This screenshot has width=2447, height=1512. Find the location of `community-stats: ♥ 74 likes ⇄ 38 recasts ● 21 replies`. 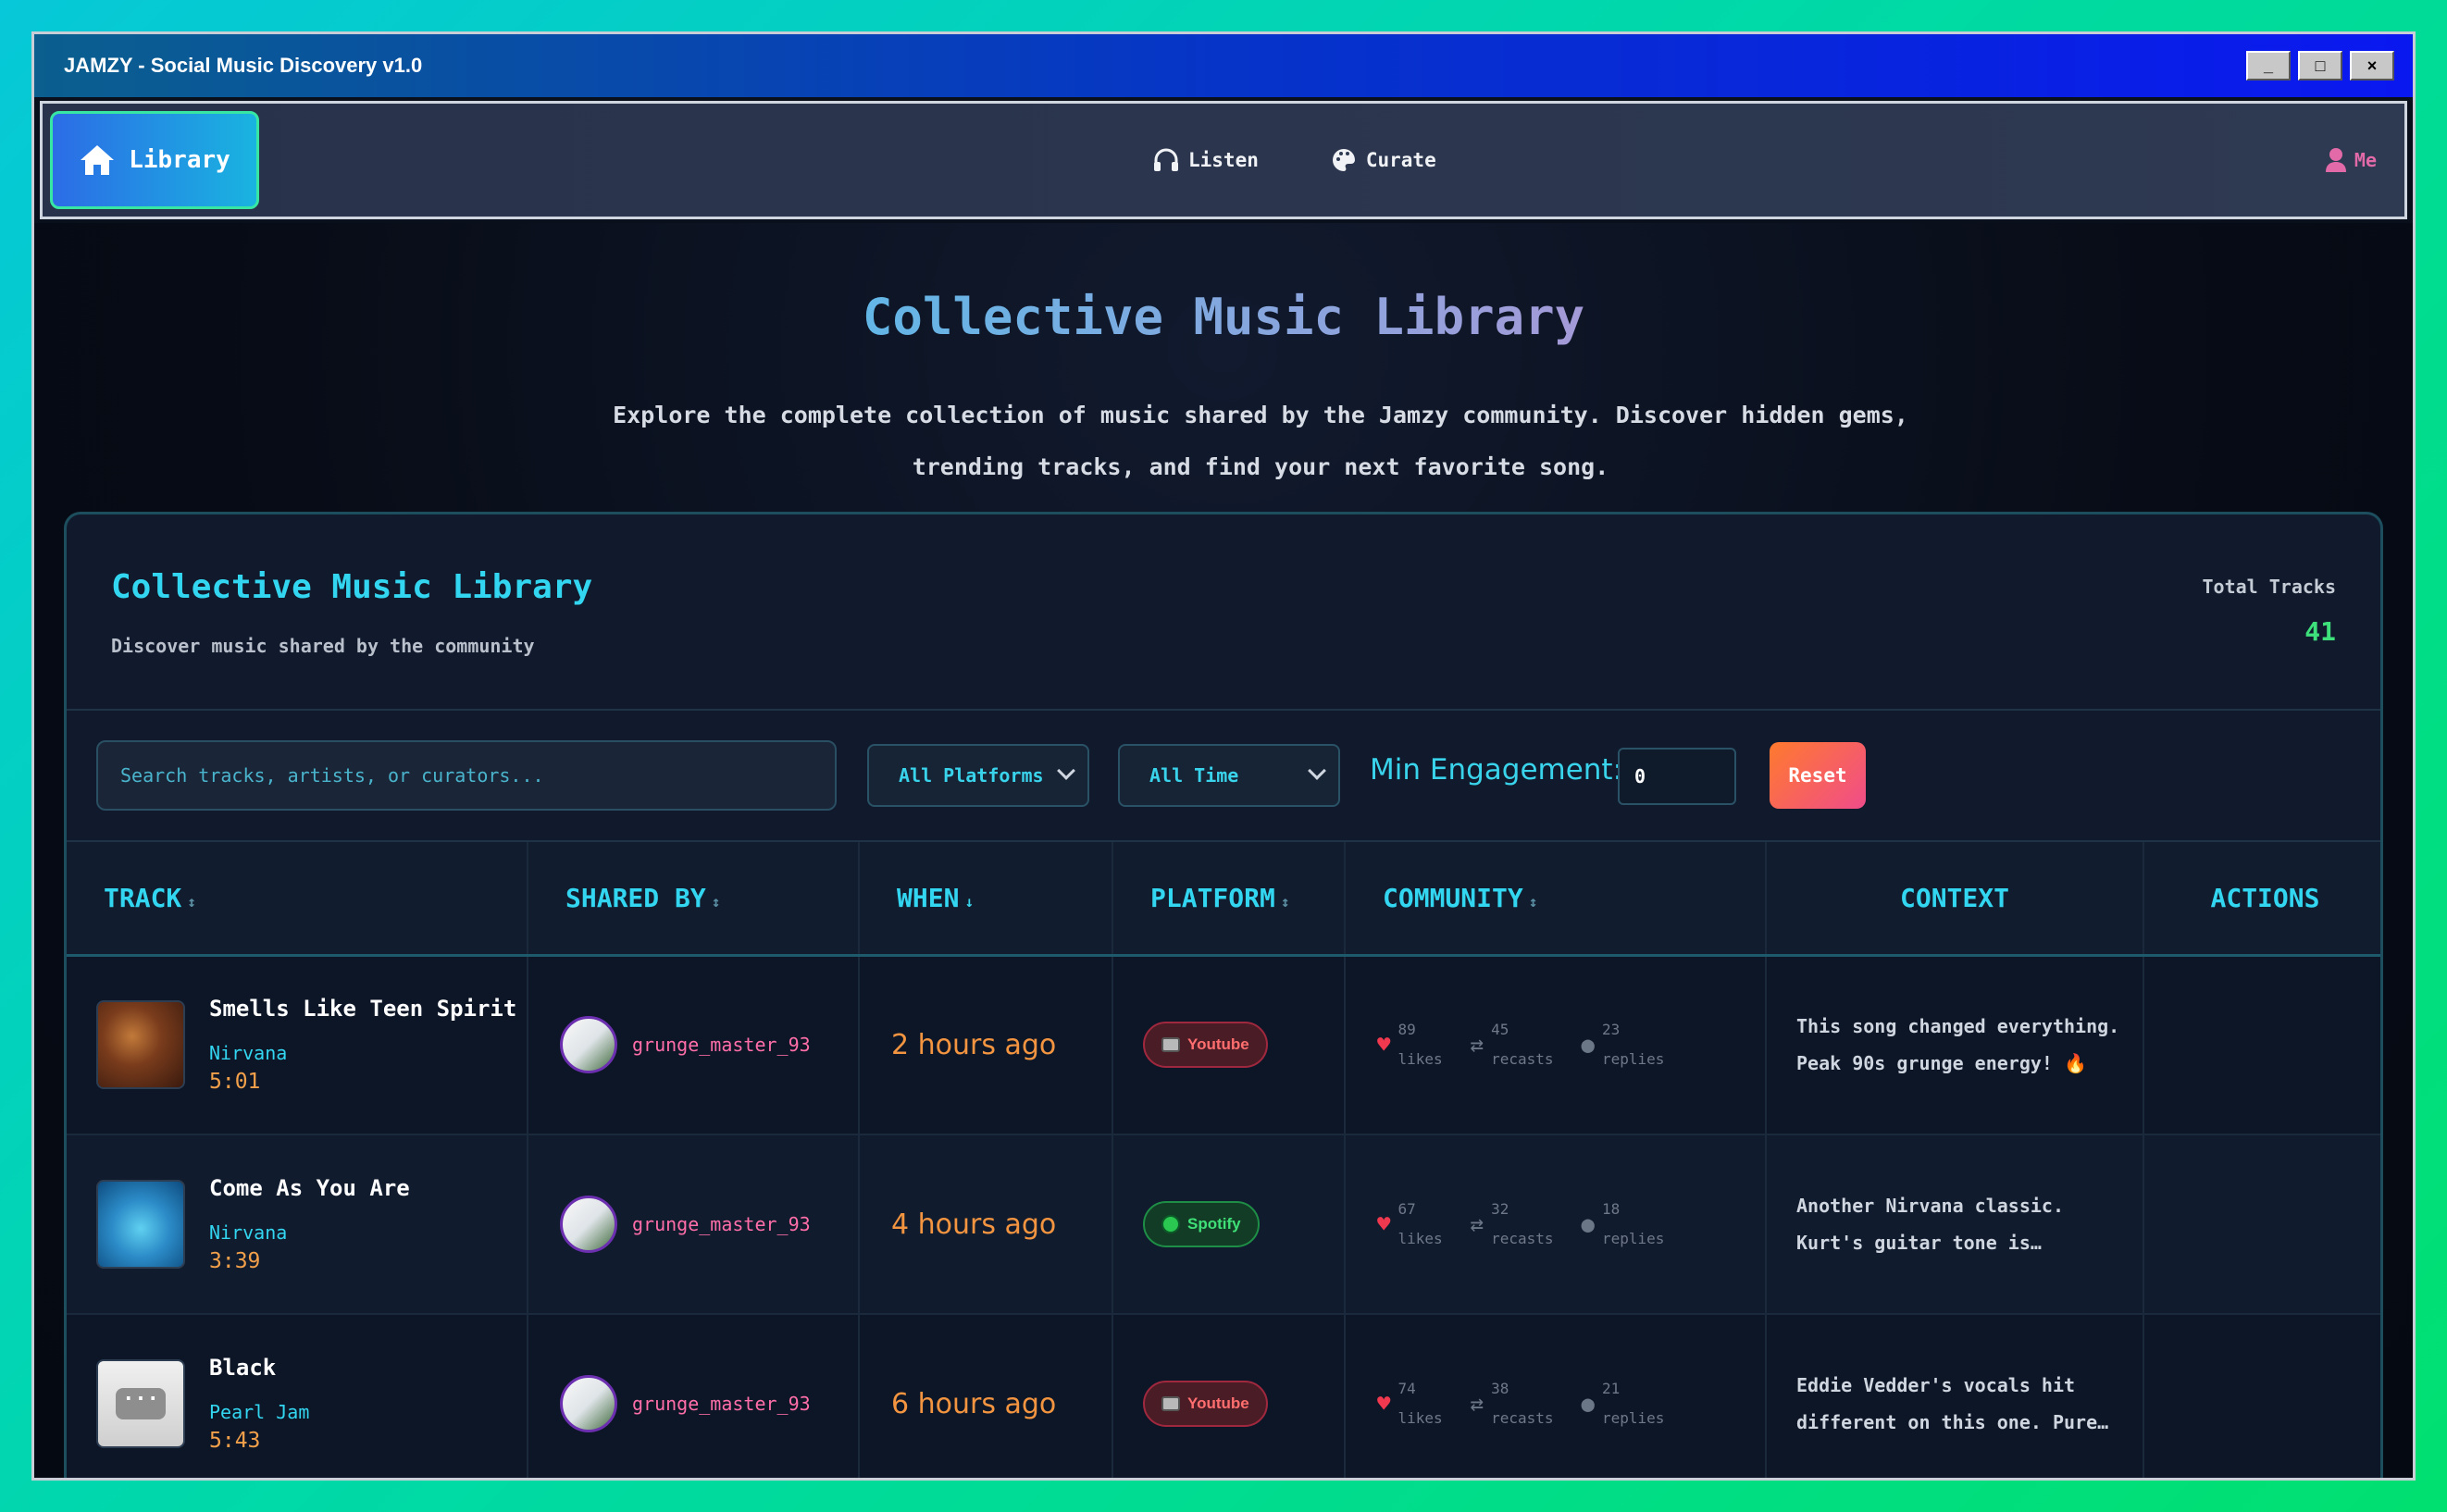

community-stats: ♥ 74 likes ⇄ 38 recasts ● 21 replies is located at coordinates (1556, 1403).